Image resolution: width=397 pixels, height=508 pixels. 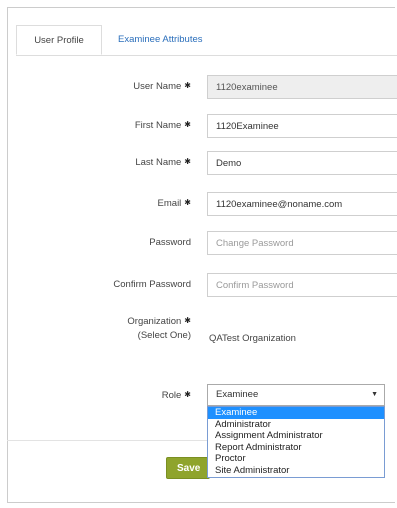 What do you see at coordinates (302, 285) in the screenshot?
I see `confirm-password-field` at bounding box center [302, 285].